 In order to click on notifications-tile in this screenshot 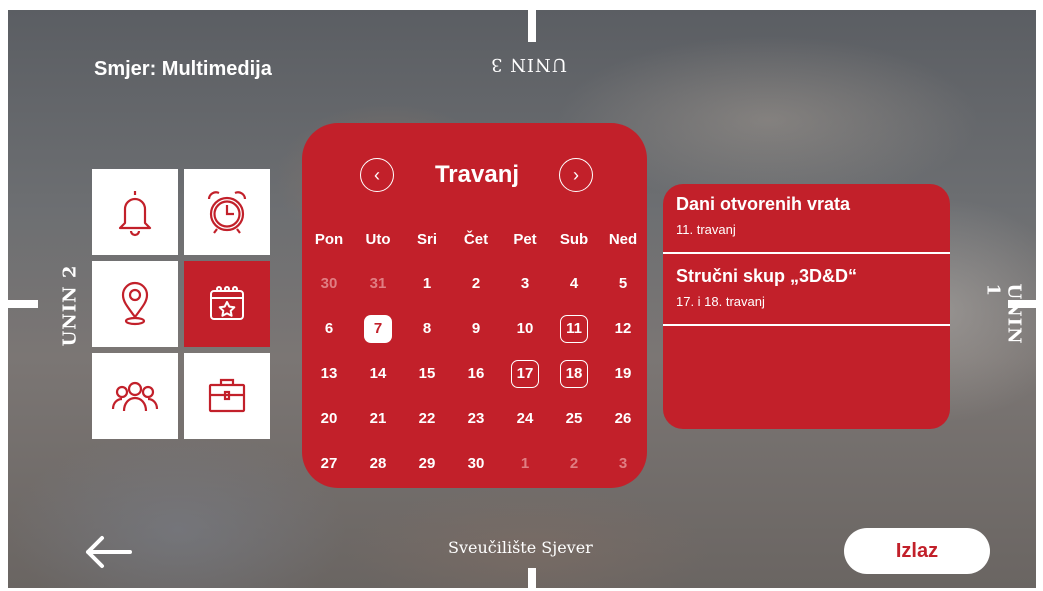, I will do `click(135, 212)`.